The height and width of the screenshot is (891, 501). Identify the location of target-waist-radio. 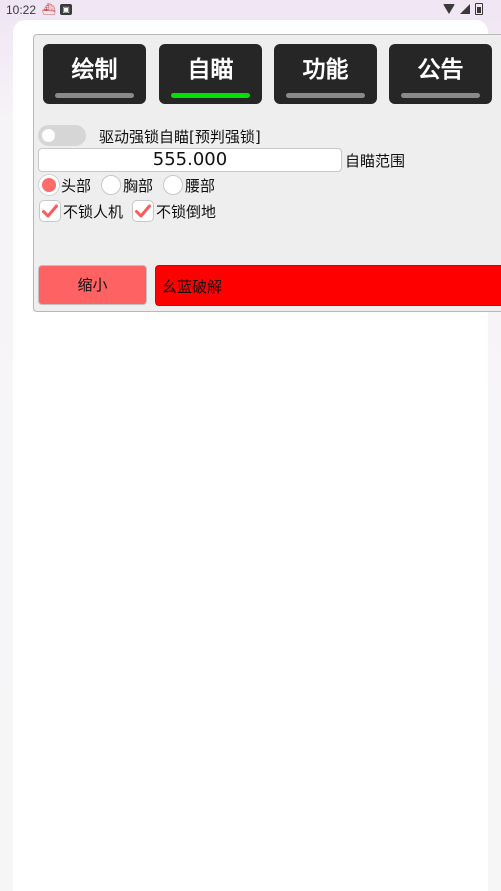
(173, 185).